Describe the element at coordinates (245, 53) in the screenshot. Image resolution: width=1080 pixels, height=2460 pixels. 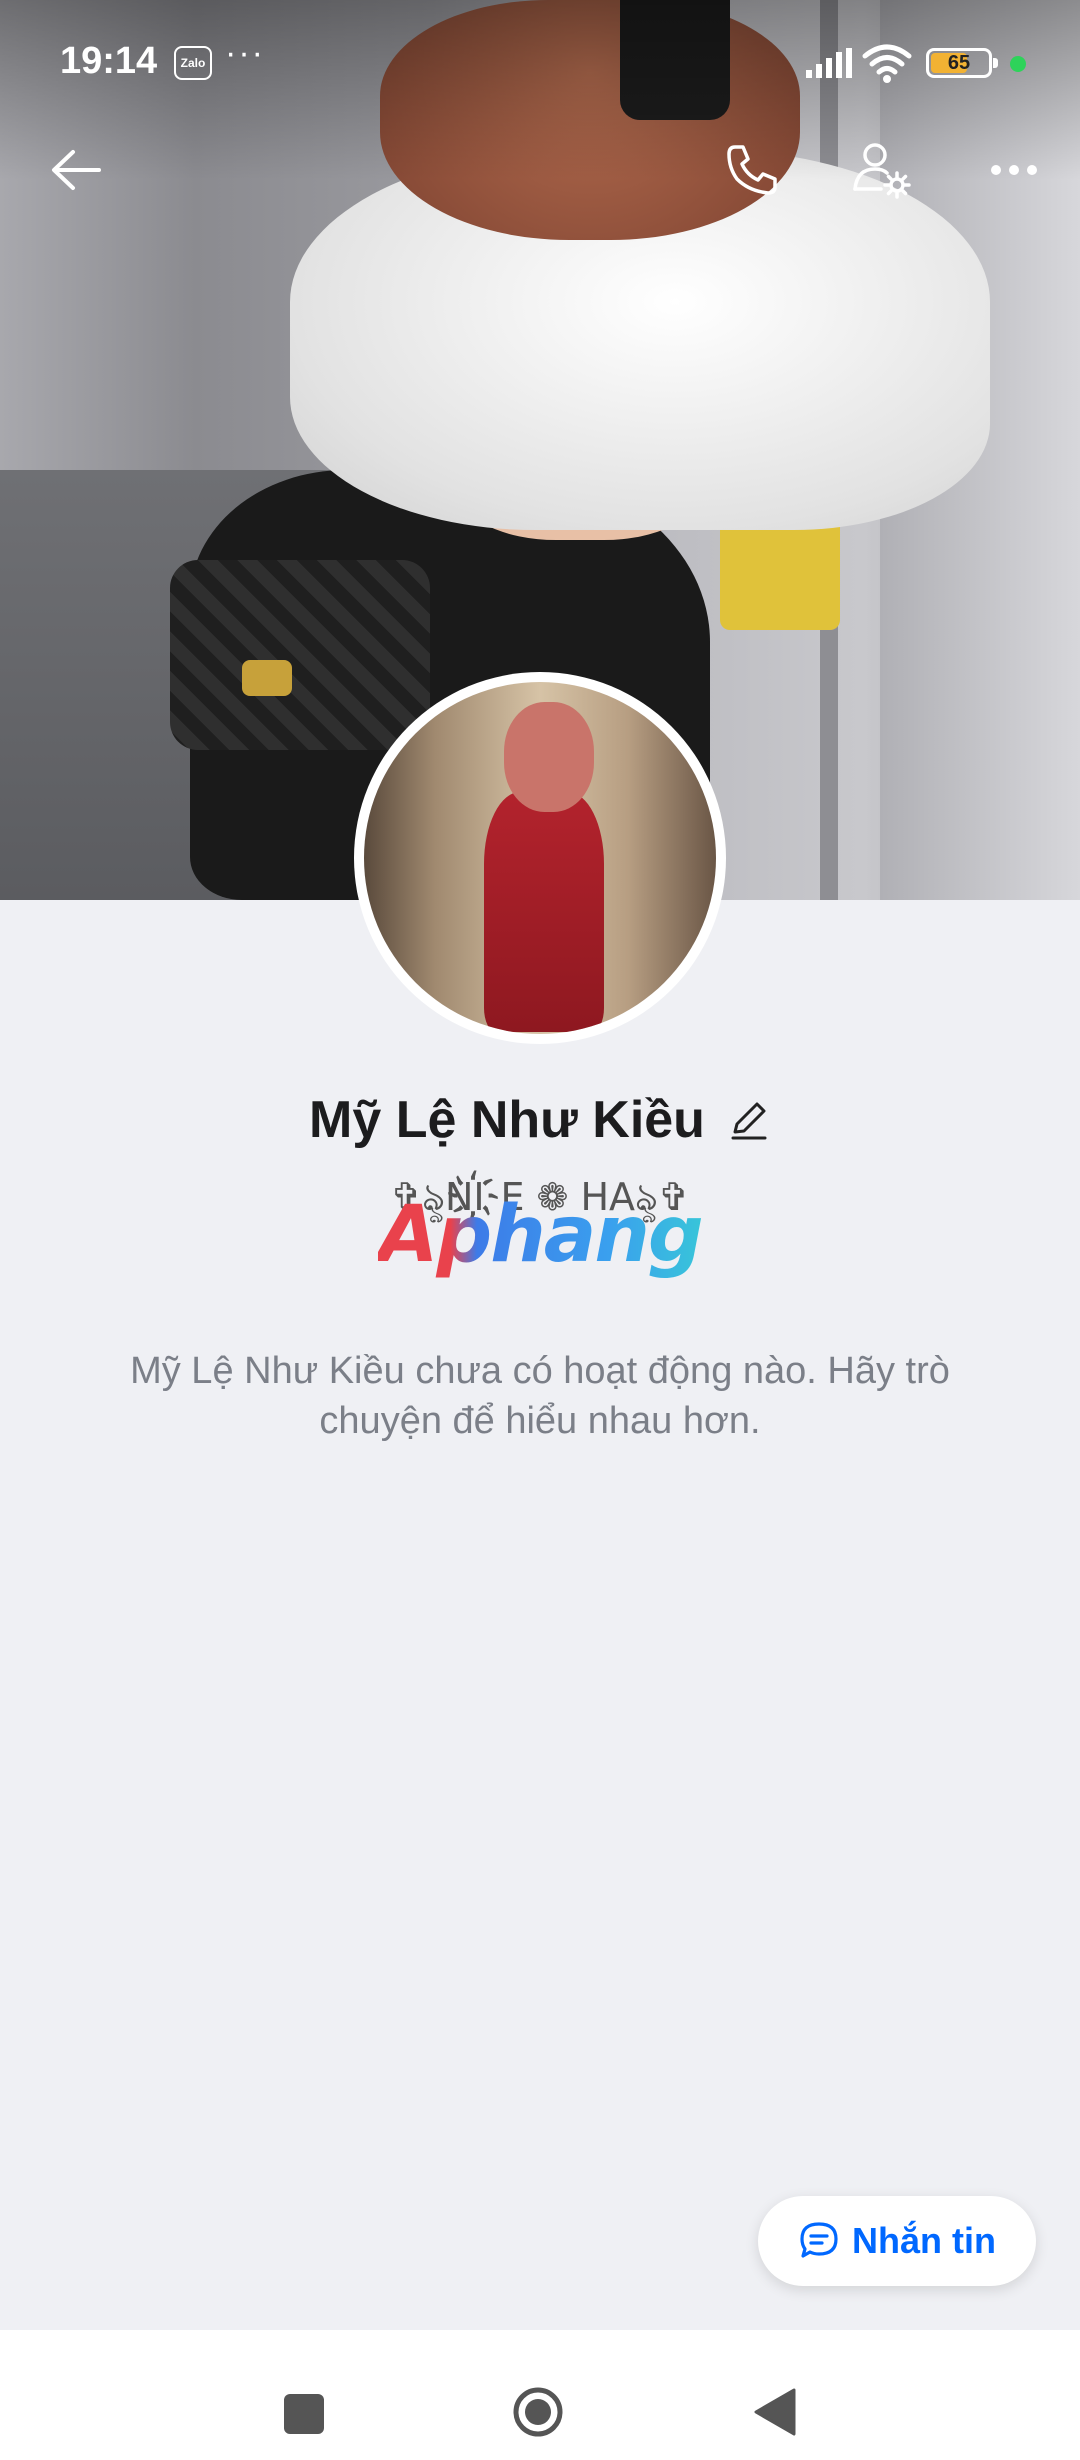
I see `more-notifications-icon: ···` at that location.